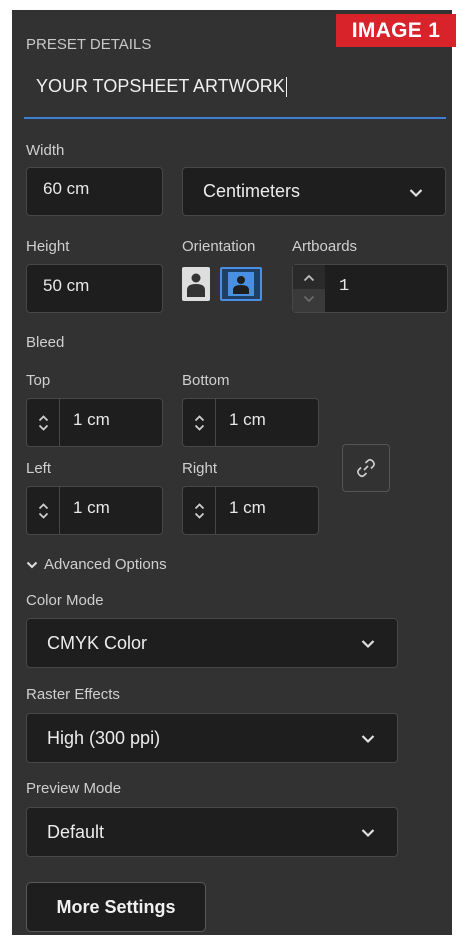  I want to click on height-input: 50 cm, so click(94, 288).